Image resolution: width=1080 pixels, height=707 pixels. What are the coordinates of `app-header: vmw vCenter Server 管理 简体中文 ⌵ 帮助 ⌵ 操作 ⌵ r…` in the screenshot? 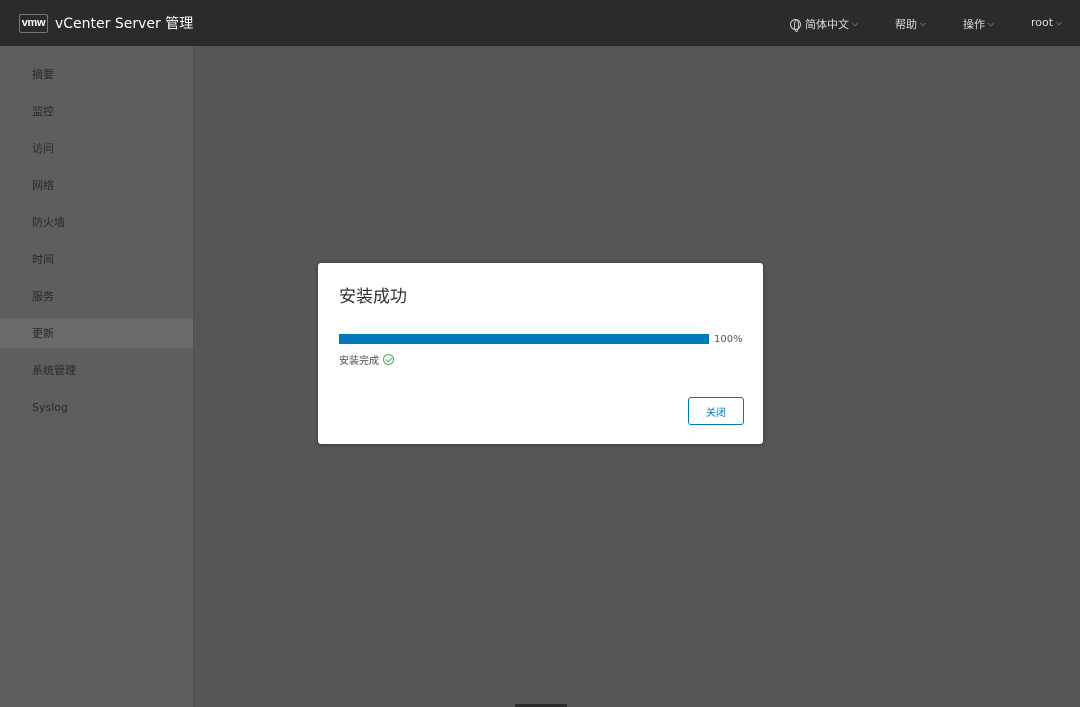 It's located at (540, 23).